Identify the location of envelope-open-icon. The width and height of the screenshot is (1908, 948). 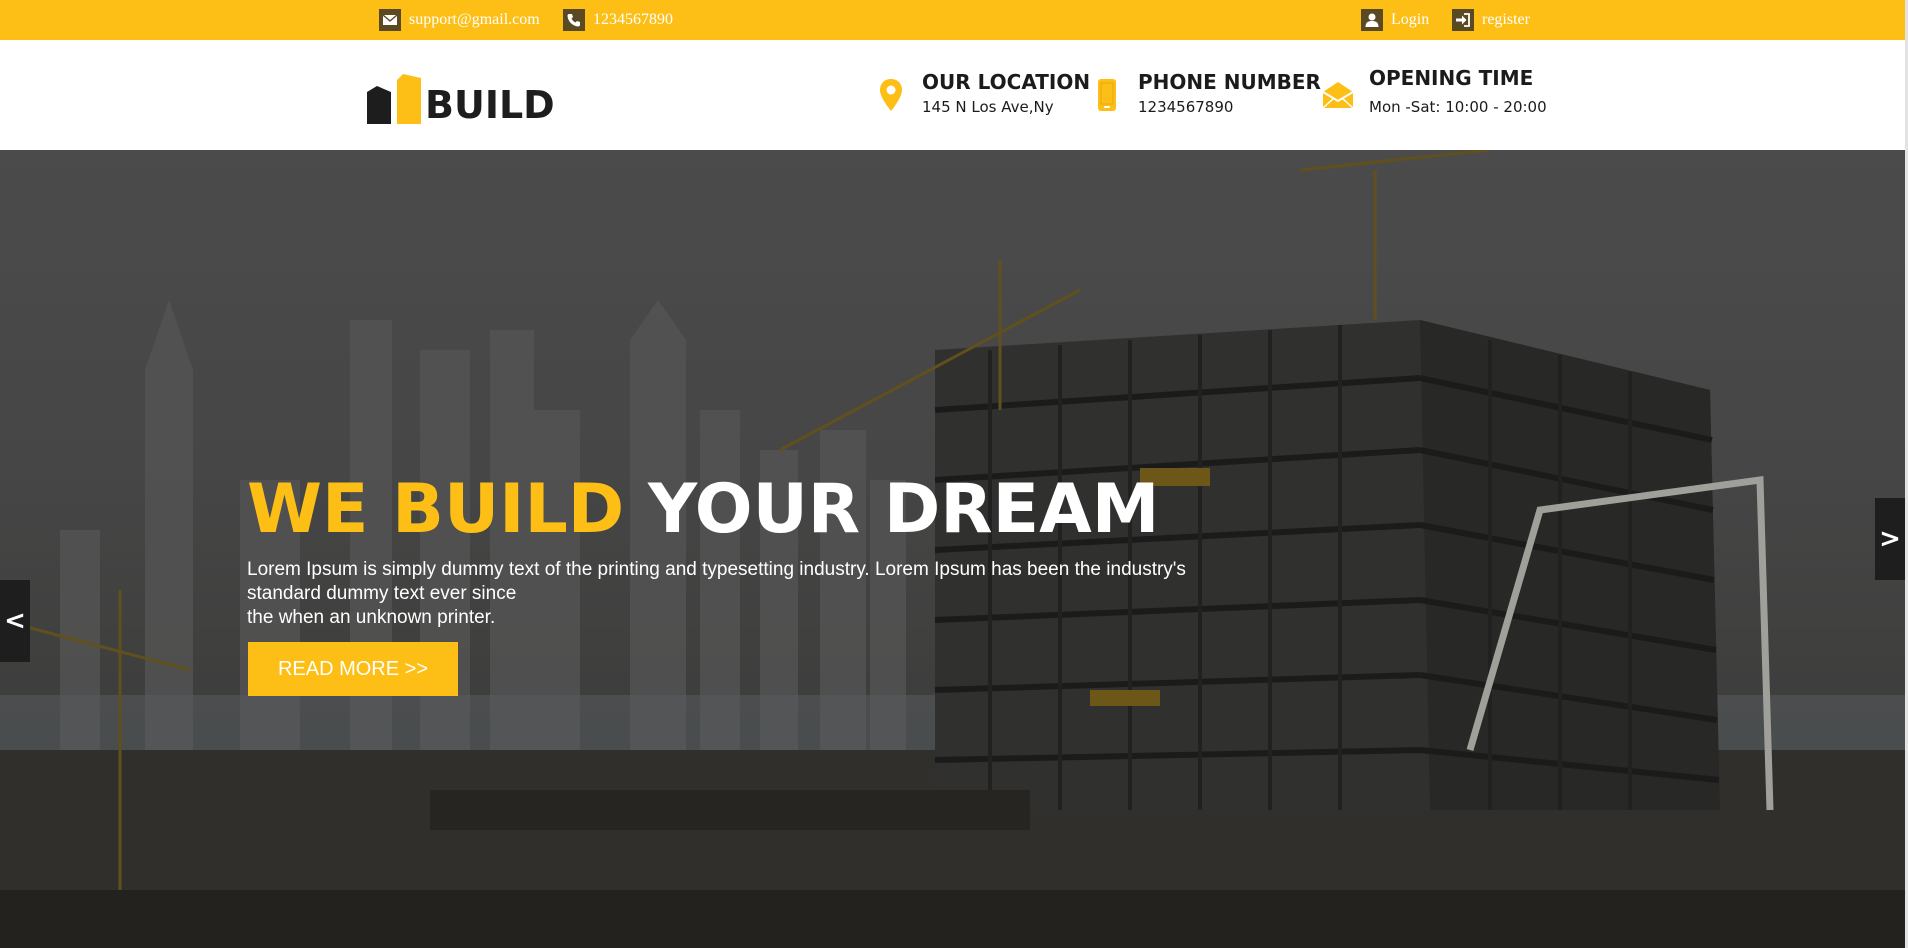
(1338, 95).